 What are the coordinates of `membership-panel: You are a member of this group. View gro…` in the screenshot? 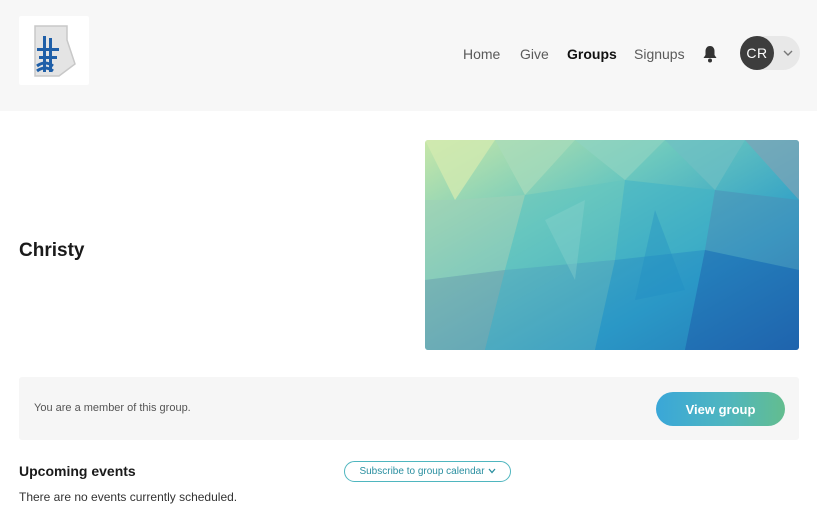 It's located at (409, 408).